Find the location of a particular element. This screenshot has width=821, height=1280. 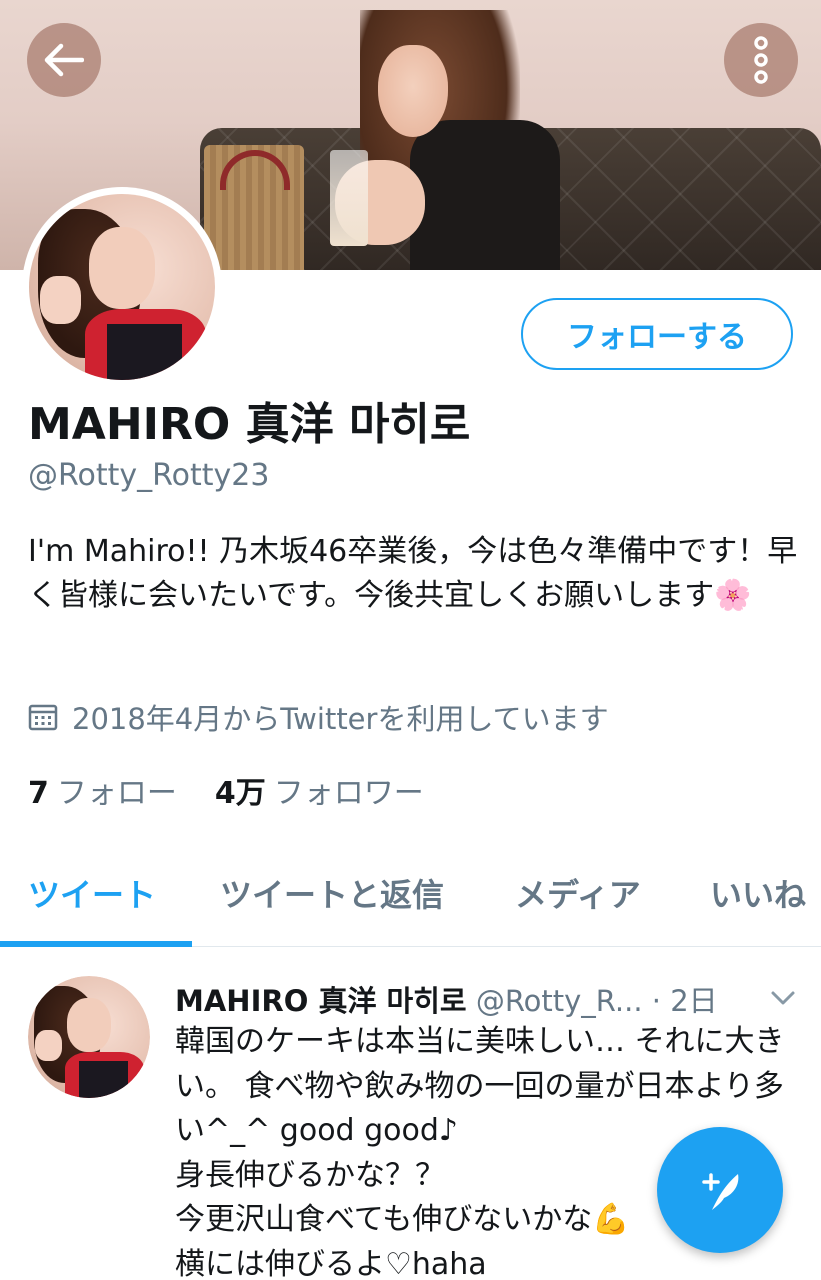

followers-link: 4万 フォロワー is located at coordinates (319, 790).